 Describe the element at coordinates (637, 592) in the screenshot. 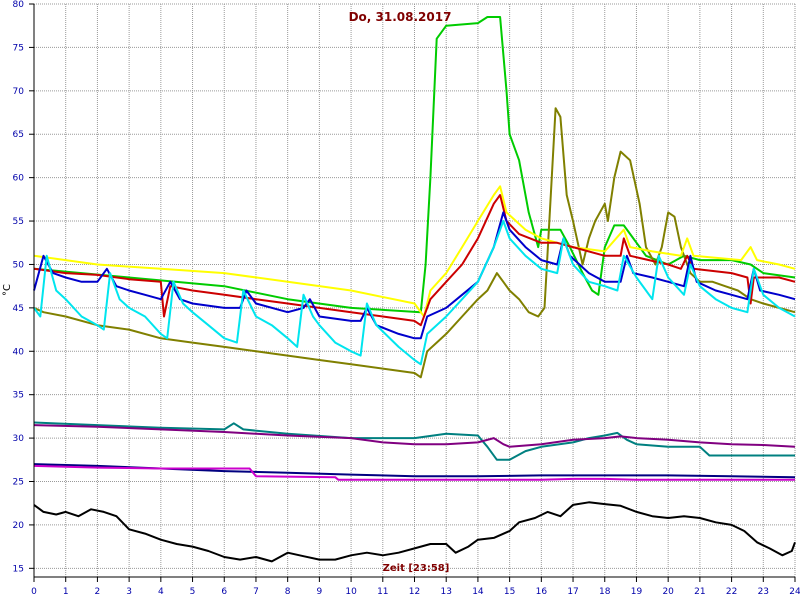

I see `x-tick-label-19: 19` at that location.